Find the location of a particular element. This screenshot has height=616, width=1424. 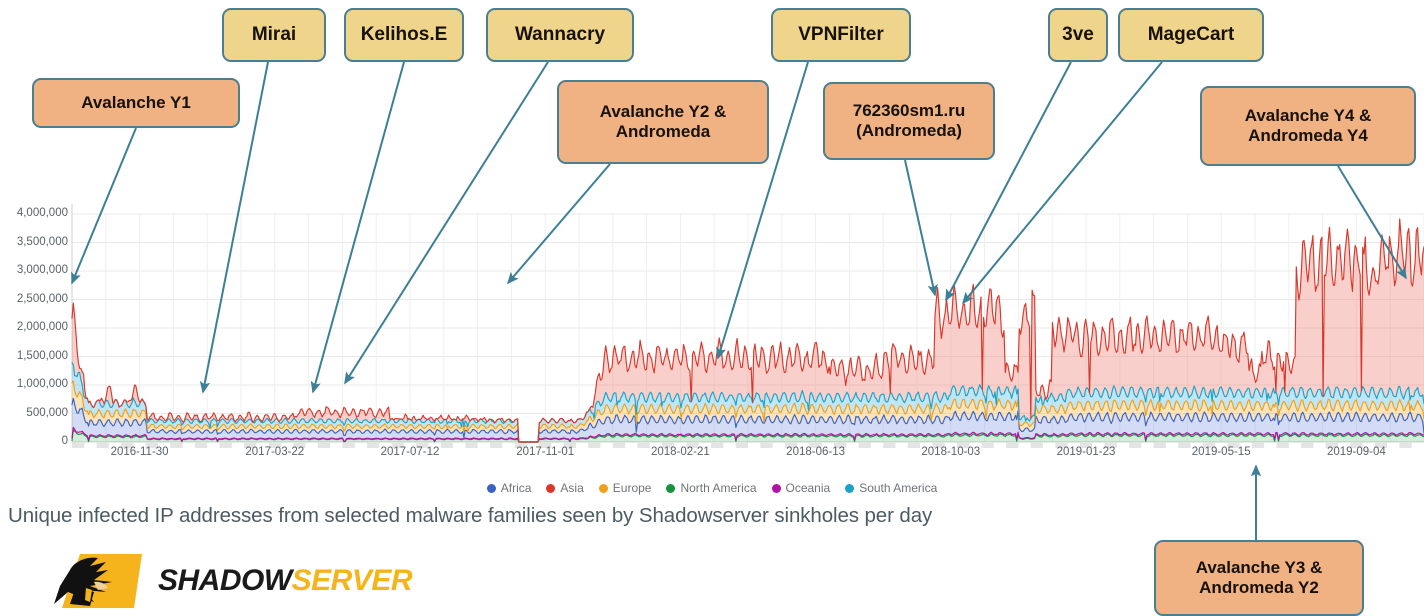

callout-label: VPNFilter is located at coordinates (841, 34).